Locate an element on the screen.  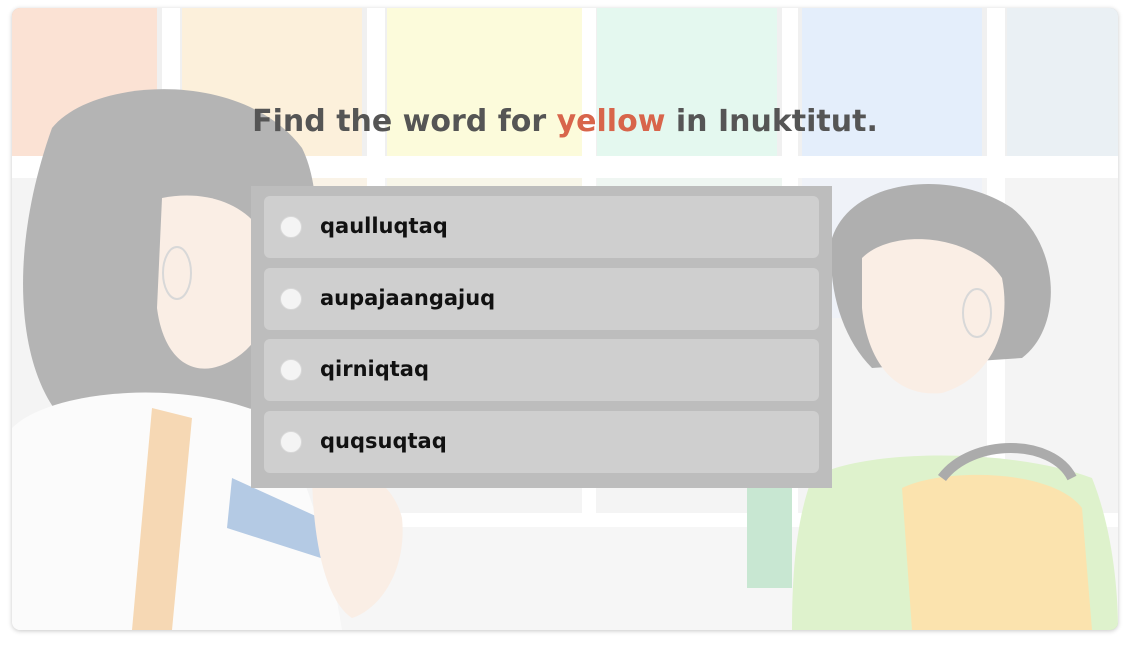
question-prefix: Find the word for is located at coordinates (404, 121).